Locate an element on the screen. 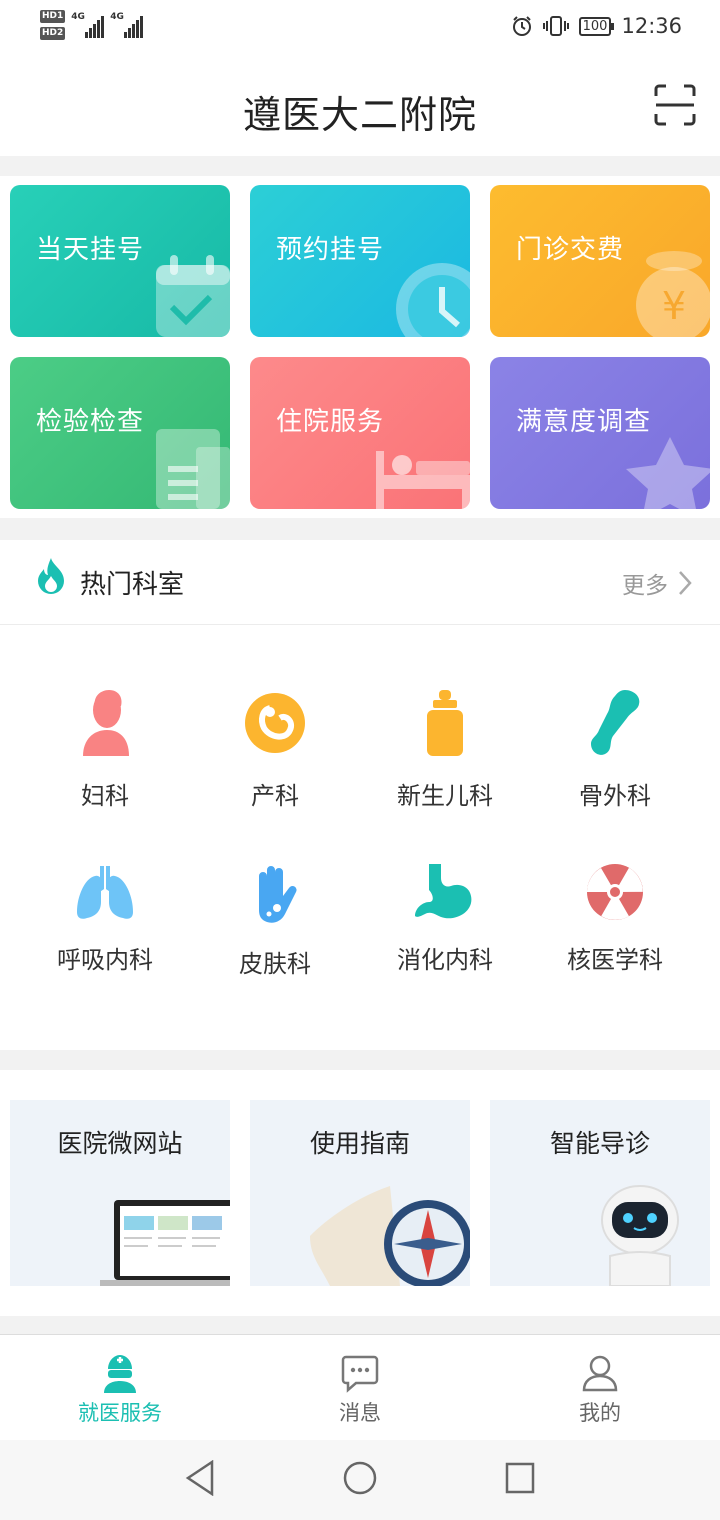  back-icon is located at coordinates (200, 1478).